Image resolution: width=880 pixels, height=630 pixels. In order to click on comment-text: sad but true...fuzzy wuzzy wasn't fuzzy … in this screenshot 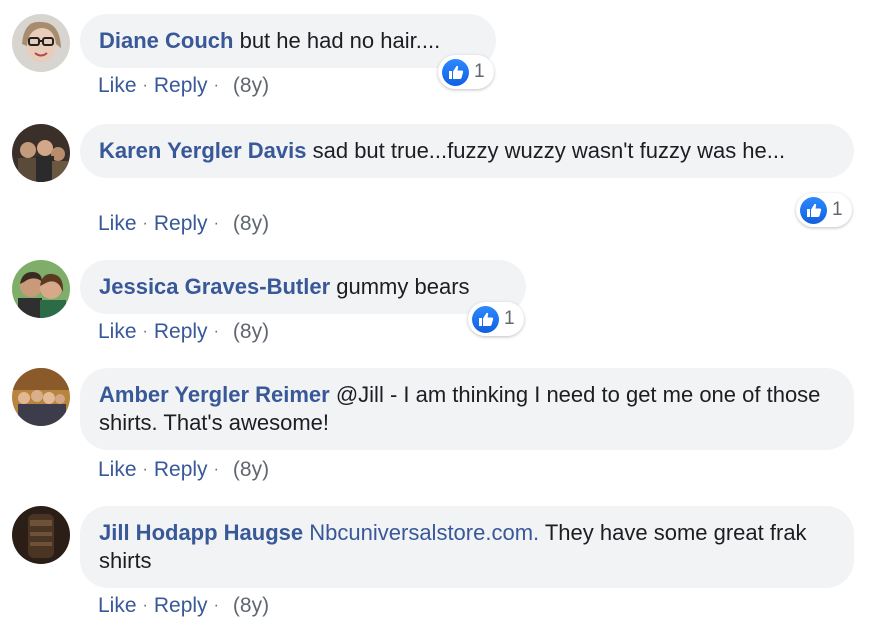, I will do `click(546, 150)`.